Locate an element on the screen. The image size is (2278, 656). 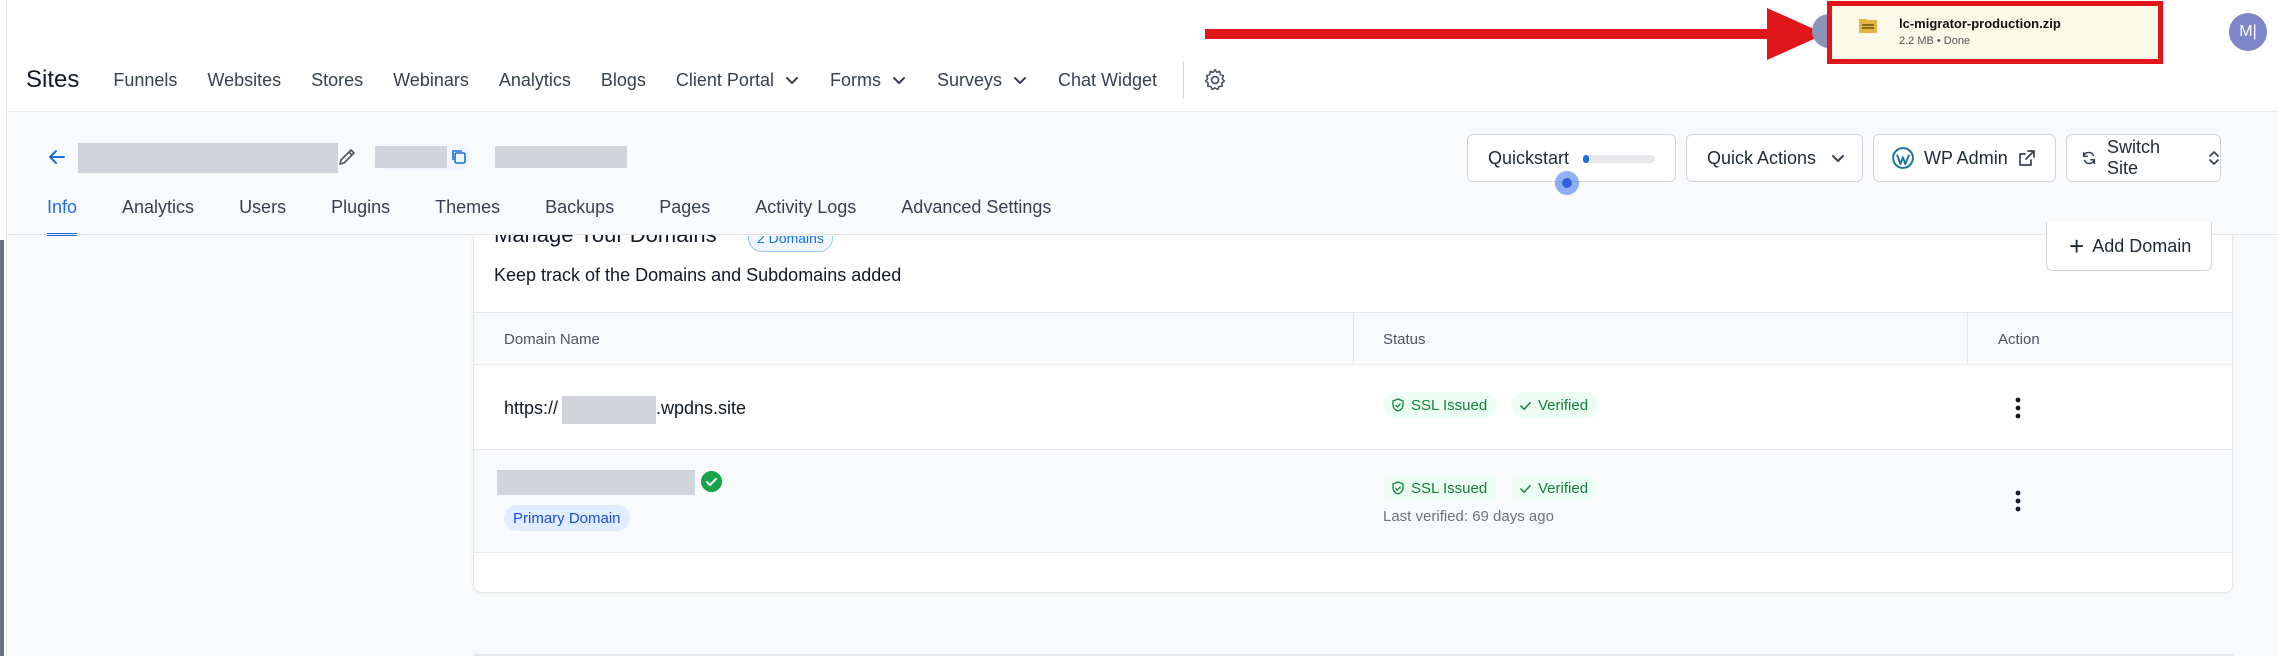
red-arrow-annotation is located at coordinates (1515, 34).